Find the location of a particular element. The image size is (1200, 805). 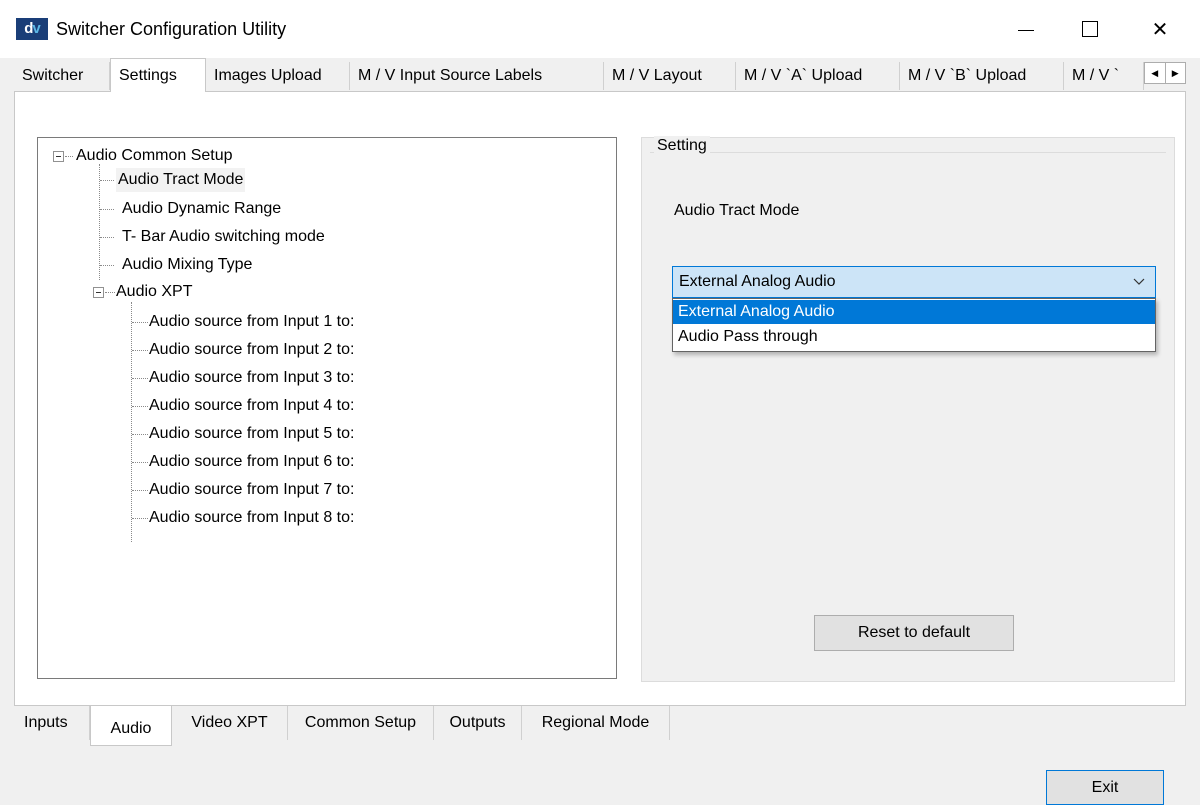

audio-tract-mode-select: External Analog Audio is located at coordinates (914, 282).